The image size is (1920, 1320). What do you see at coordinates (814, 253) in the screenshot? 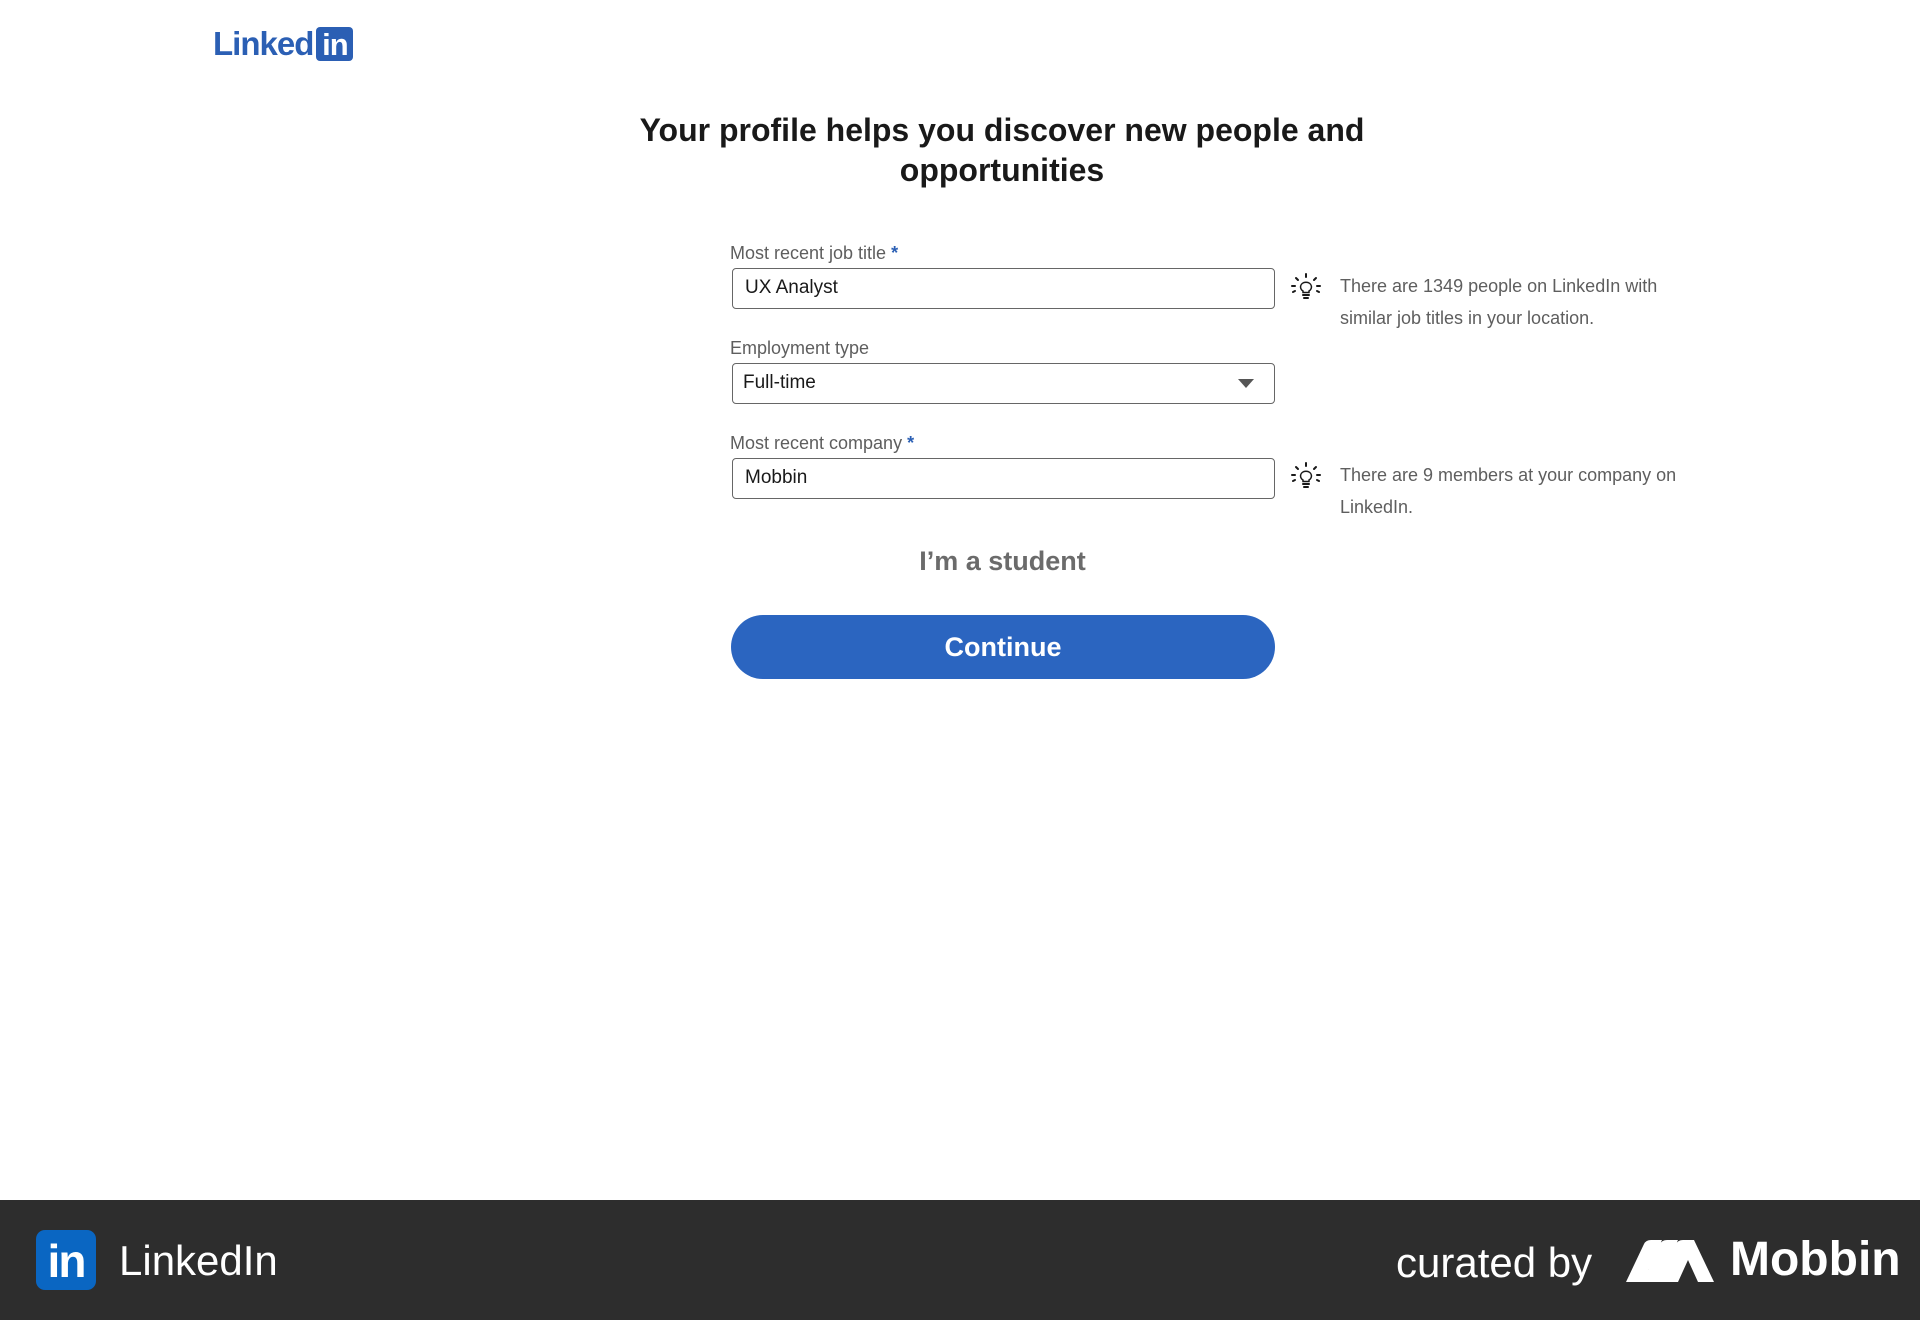
I see `job-title-label: Most recent job title *` at bounding box center [814, 253].